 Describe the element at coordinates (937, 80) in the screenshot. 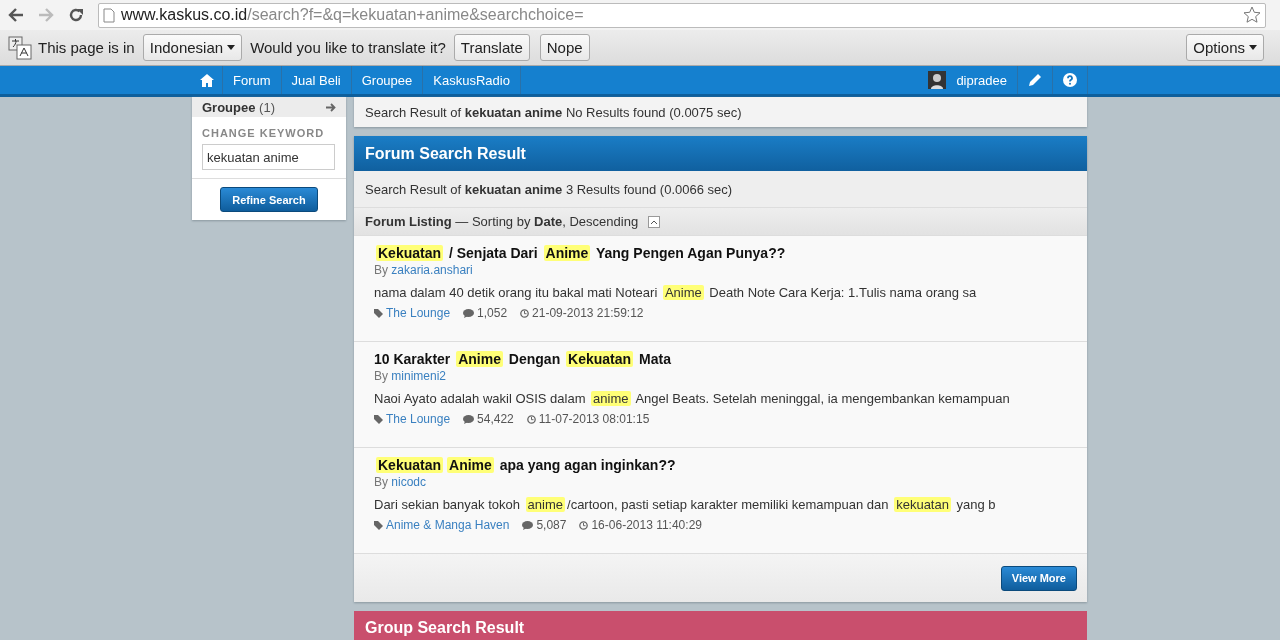

I see `avatar-icon` at that location.